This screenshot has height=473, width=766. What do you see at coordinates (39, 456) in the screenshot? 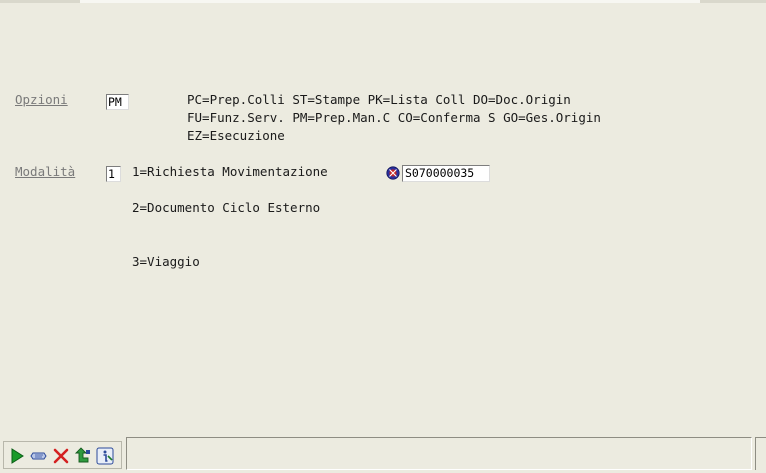
I see `eraser-icon` at bounding box center [39, 456].